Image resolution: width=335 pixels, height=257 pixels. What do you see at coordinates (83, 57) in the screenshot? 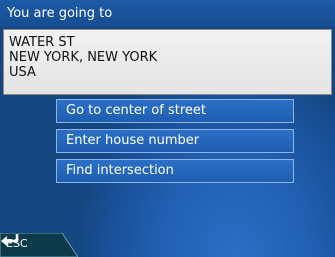
I see `address-city-state: NEW YORK, NEW YORK` at bounding box center [83, 57].